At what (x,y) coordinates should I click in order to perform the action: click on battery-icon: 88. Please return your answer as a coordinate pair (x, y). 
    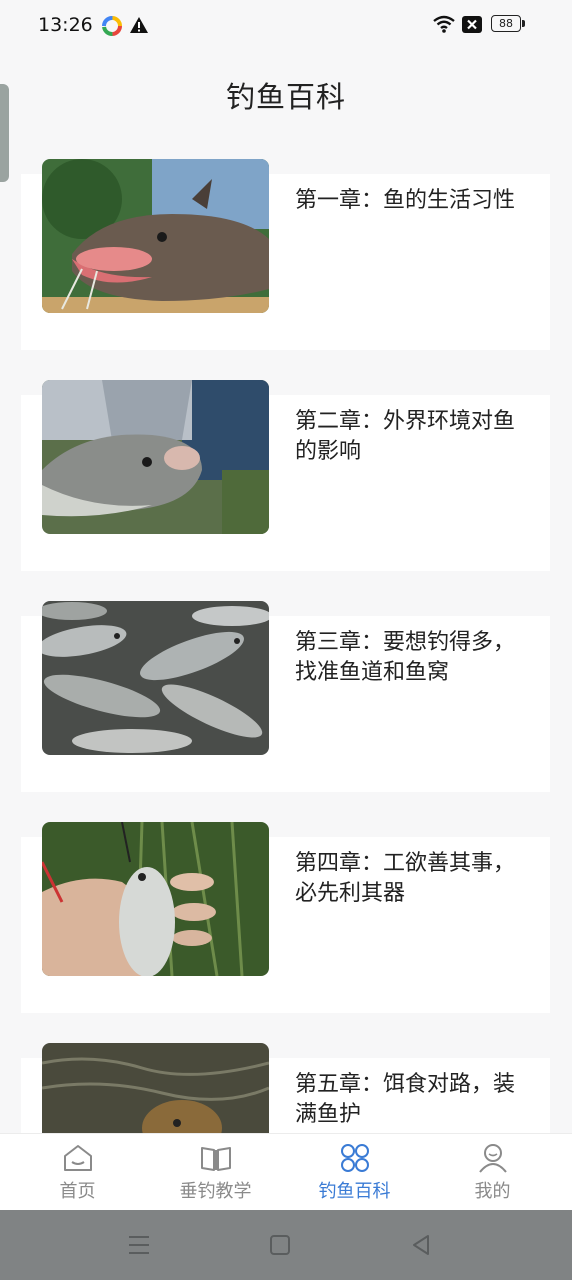
    Looking at the image, I should click on (509, 24).